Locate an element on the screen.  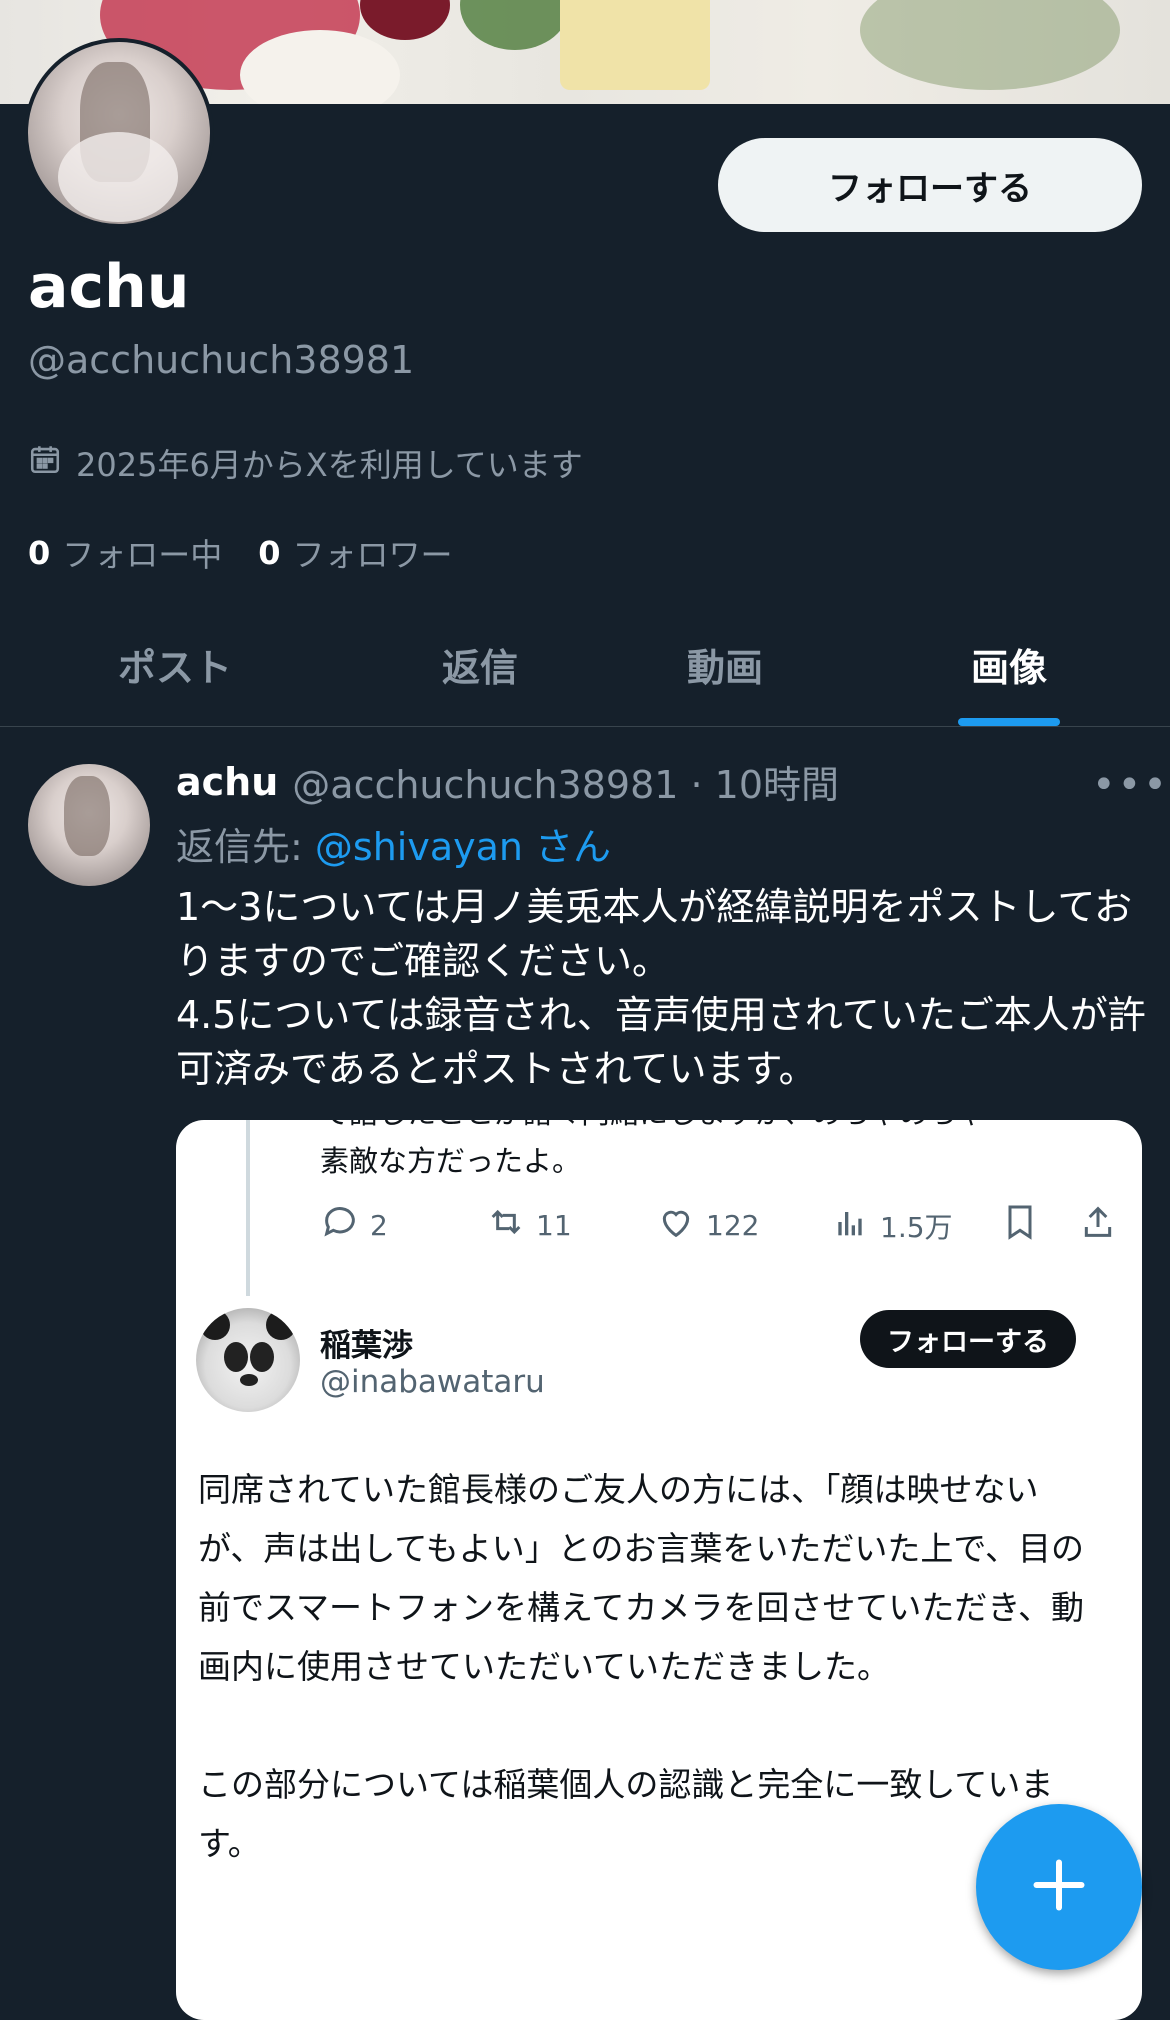
embed-author-handle: @inabawataru is located at coordinates (432, 1382).